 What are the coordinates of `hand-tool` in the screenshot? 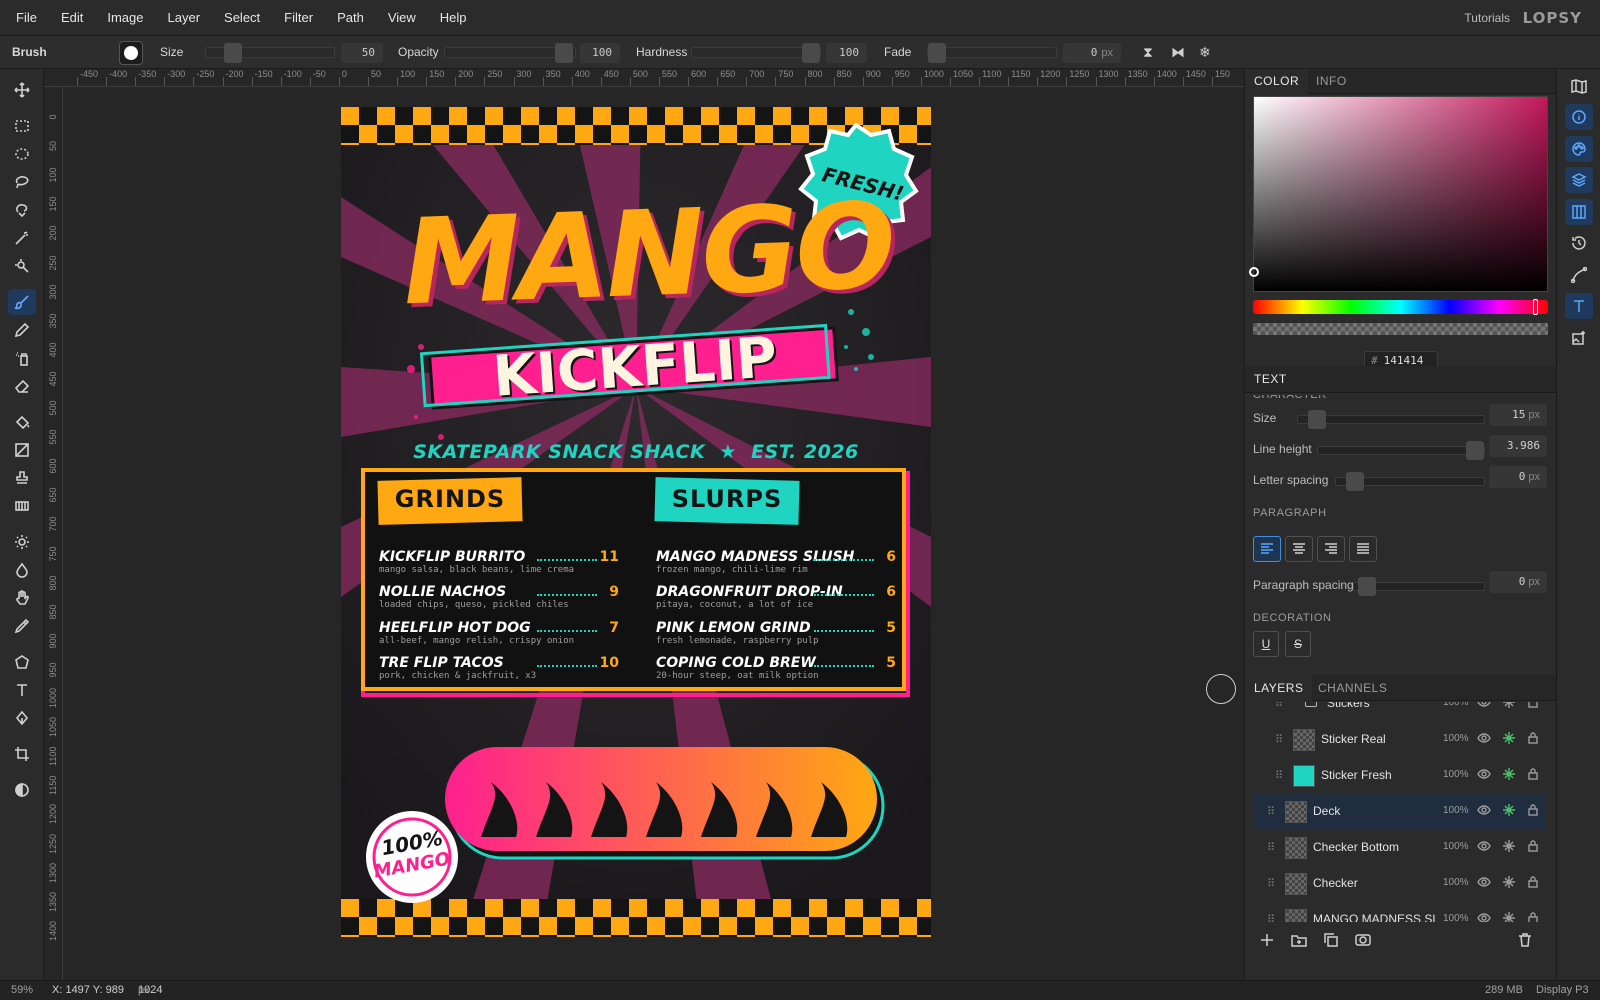 It's located at (22, 598).